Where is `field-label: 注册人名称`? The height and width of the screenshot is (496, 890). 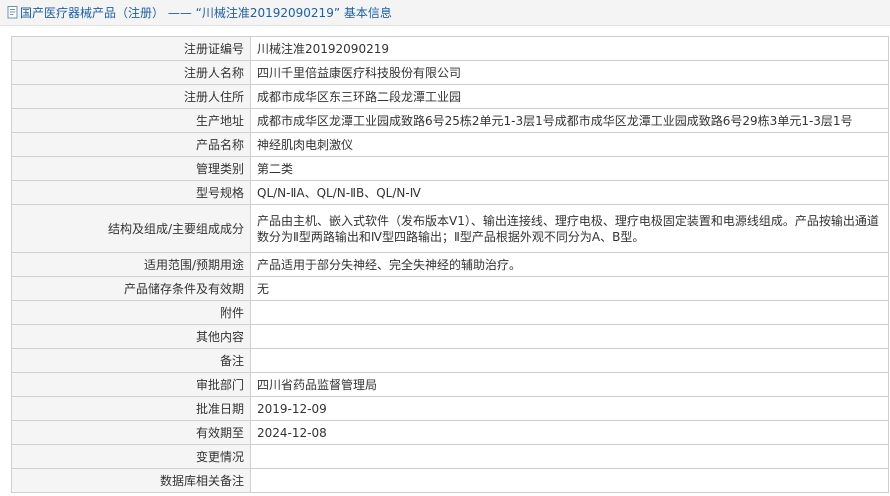 field-label: 注册人名称 is located at coordinates (131, 72).